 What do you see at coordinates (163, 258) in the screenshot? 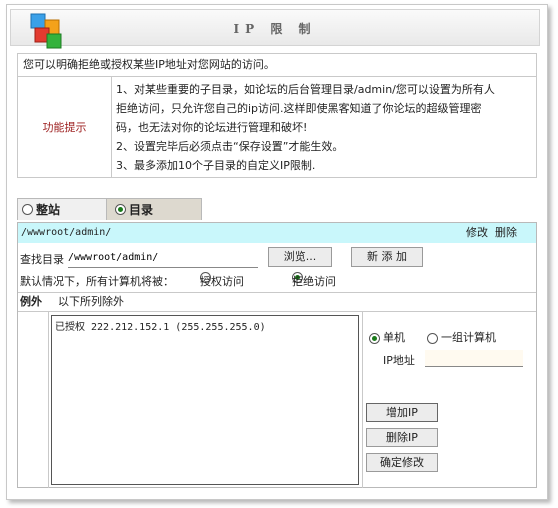
I see `find-directory-input` at bounding box center [163, 258].